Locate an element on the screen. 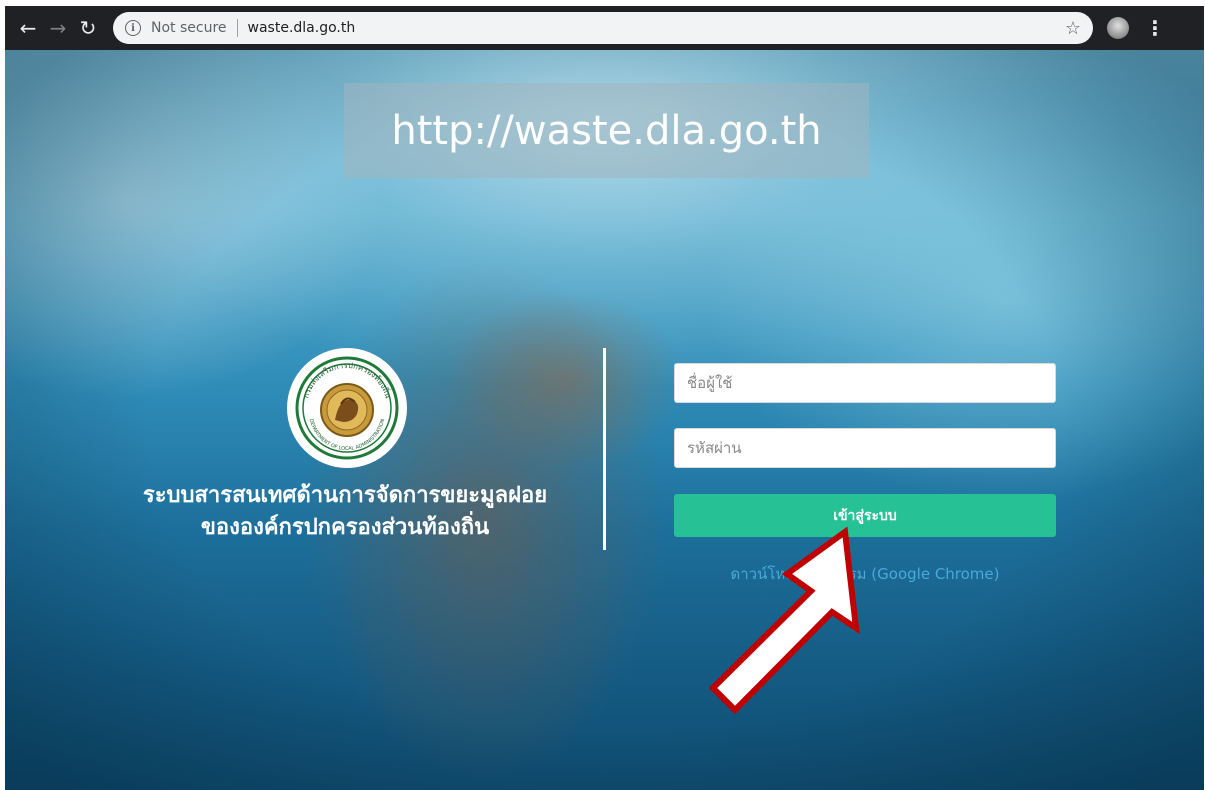  vertical-divider is located at coordinates (604, 449).